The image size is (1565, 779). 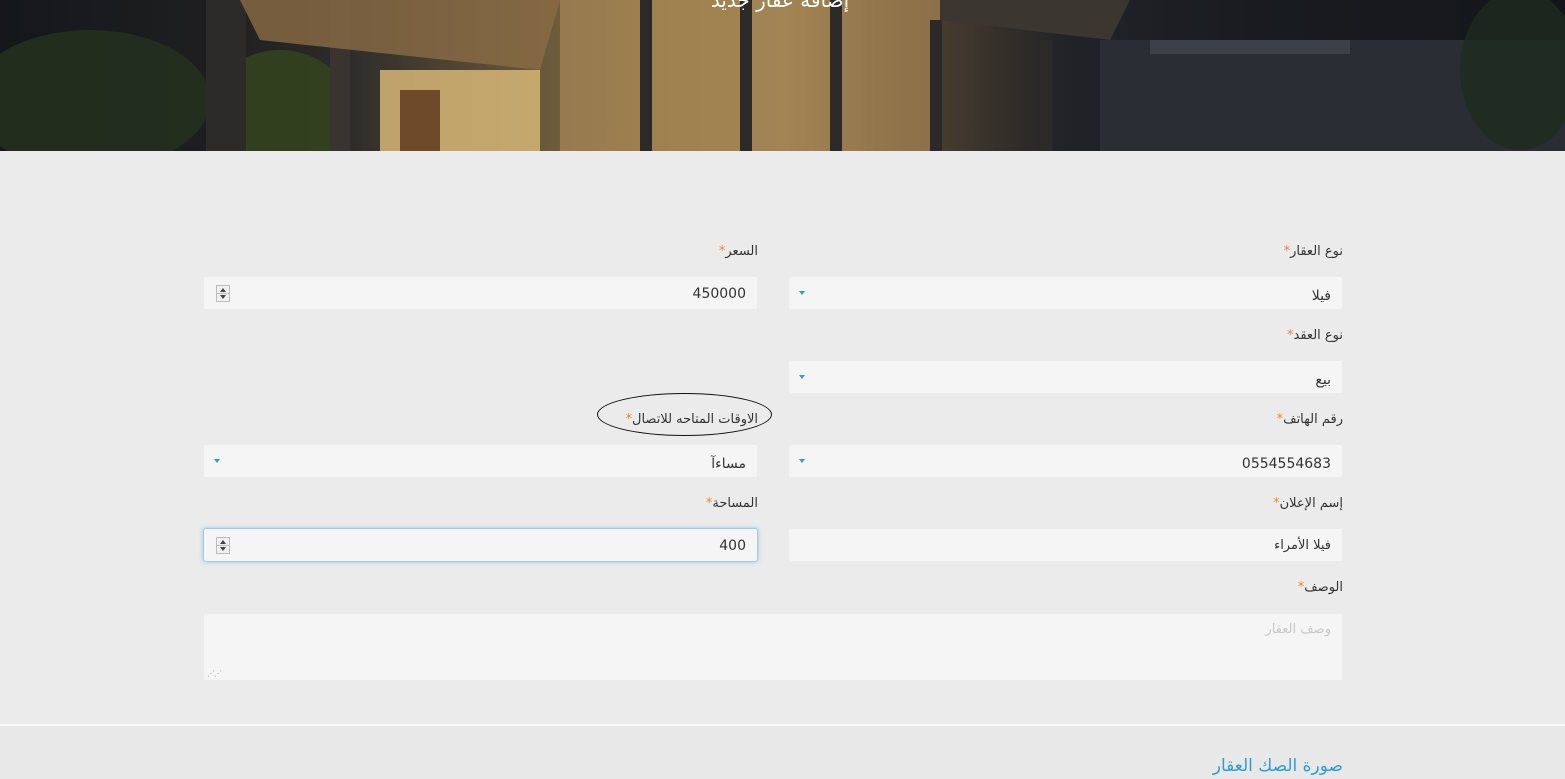 What do you see at coordinates (214, 673) in the screenshot?
I see `resize-grip-icon: ⋰⋰` at bounding box center [214, 673].